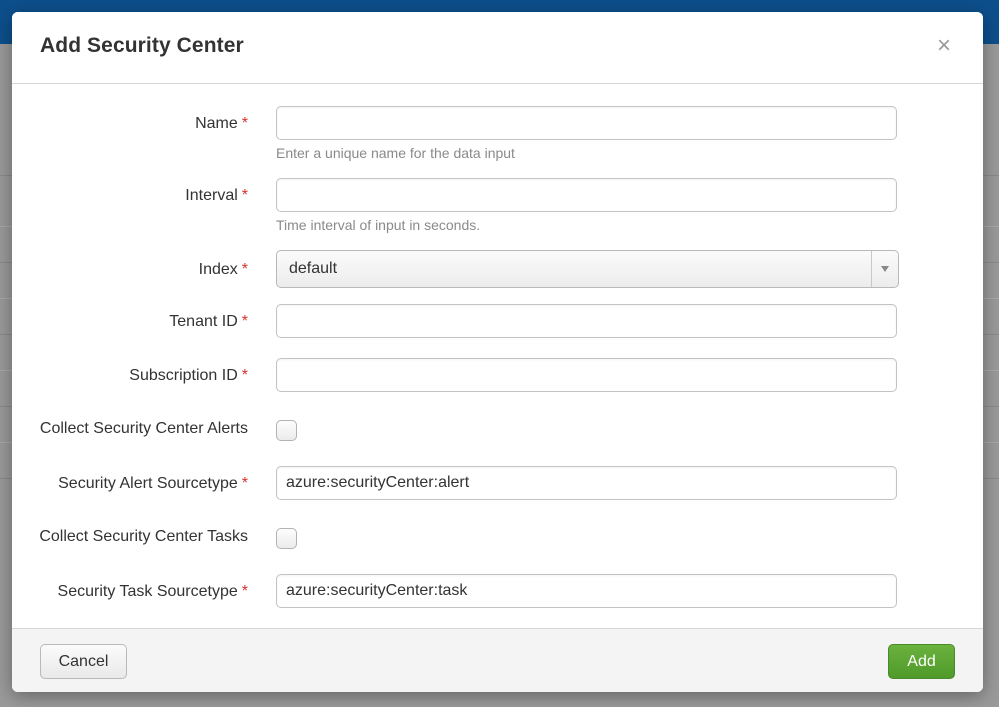 This screenshot has height=707, width=999. I want to click on close-icon: ×, so click(944, 46).